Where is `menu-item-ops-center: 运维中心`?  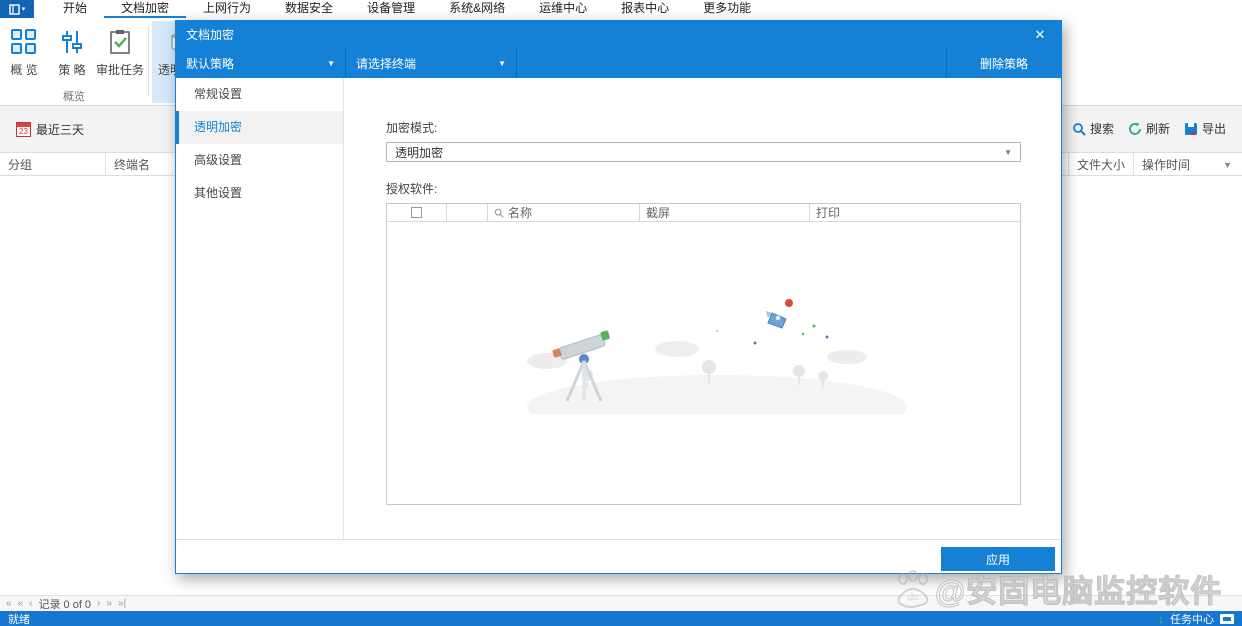 menu-item-ops-center: 运维中心 is located at coordinates (563, 9).